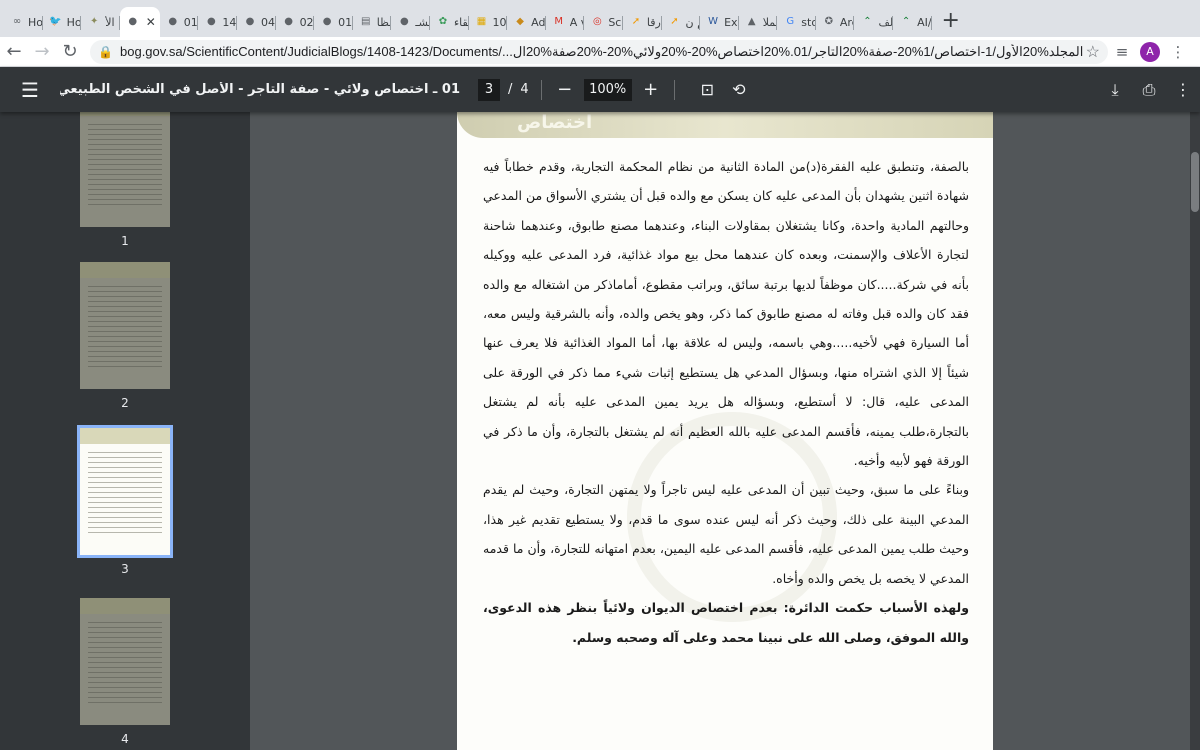  I want to click on zoom-in-button: +, so click(651, 89).